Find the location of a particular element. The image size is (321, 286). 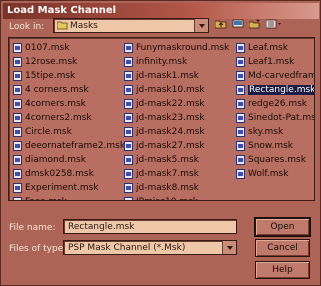

file-list-item: 12rose.msk is located at coordinates (69, 62).